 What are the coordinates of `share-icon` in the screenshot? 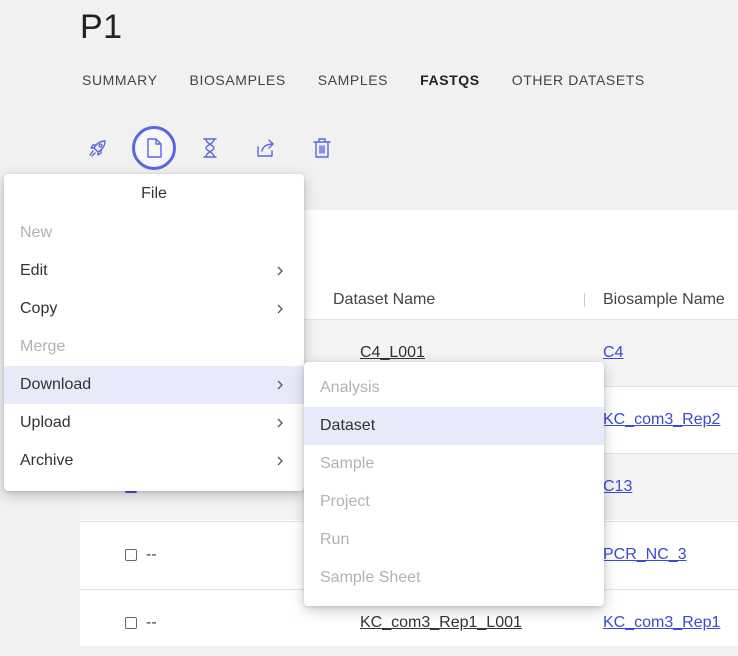 It's located at (265, 148).